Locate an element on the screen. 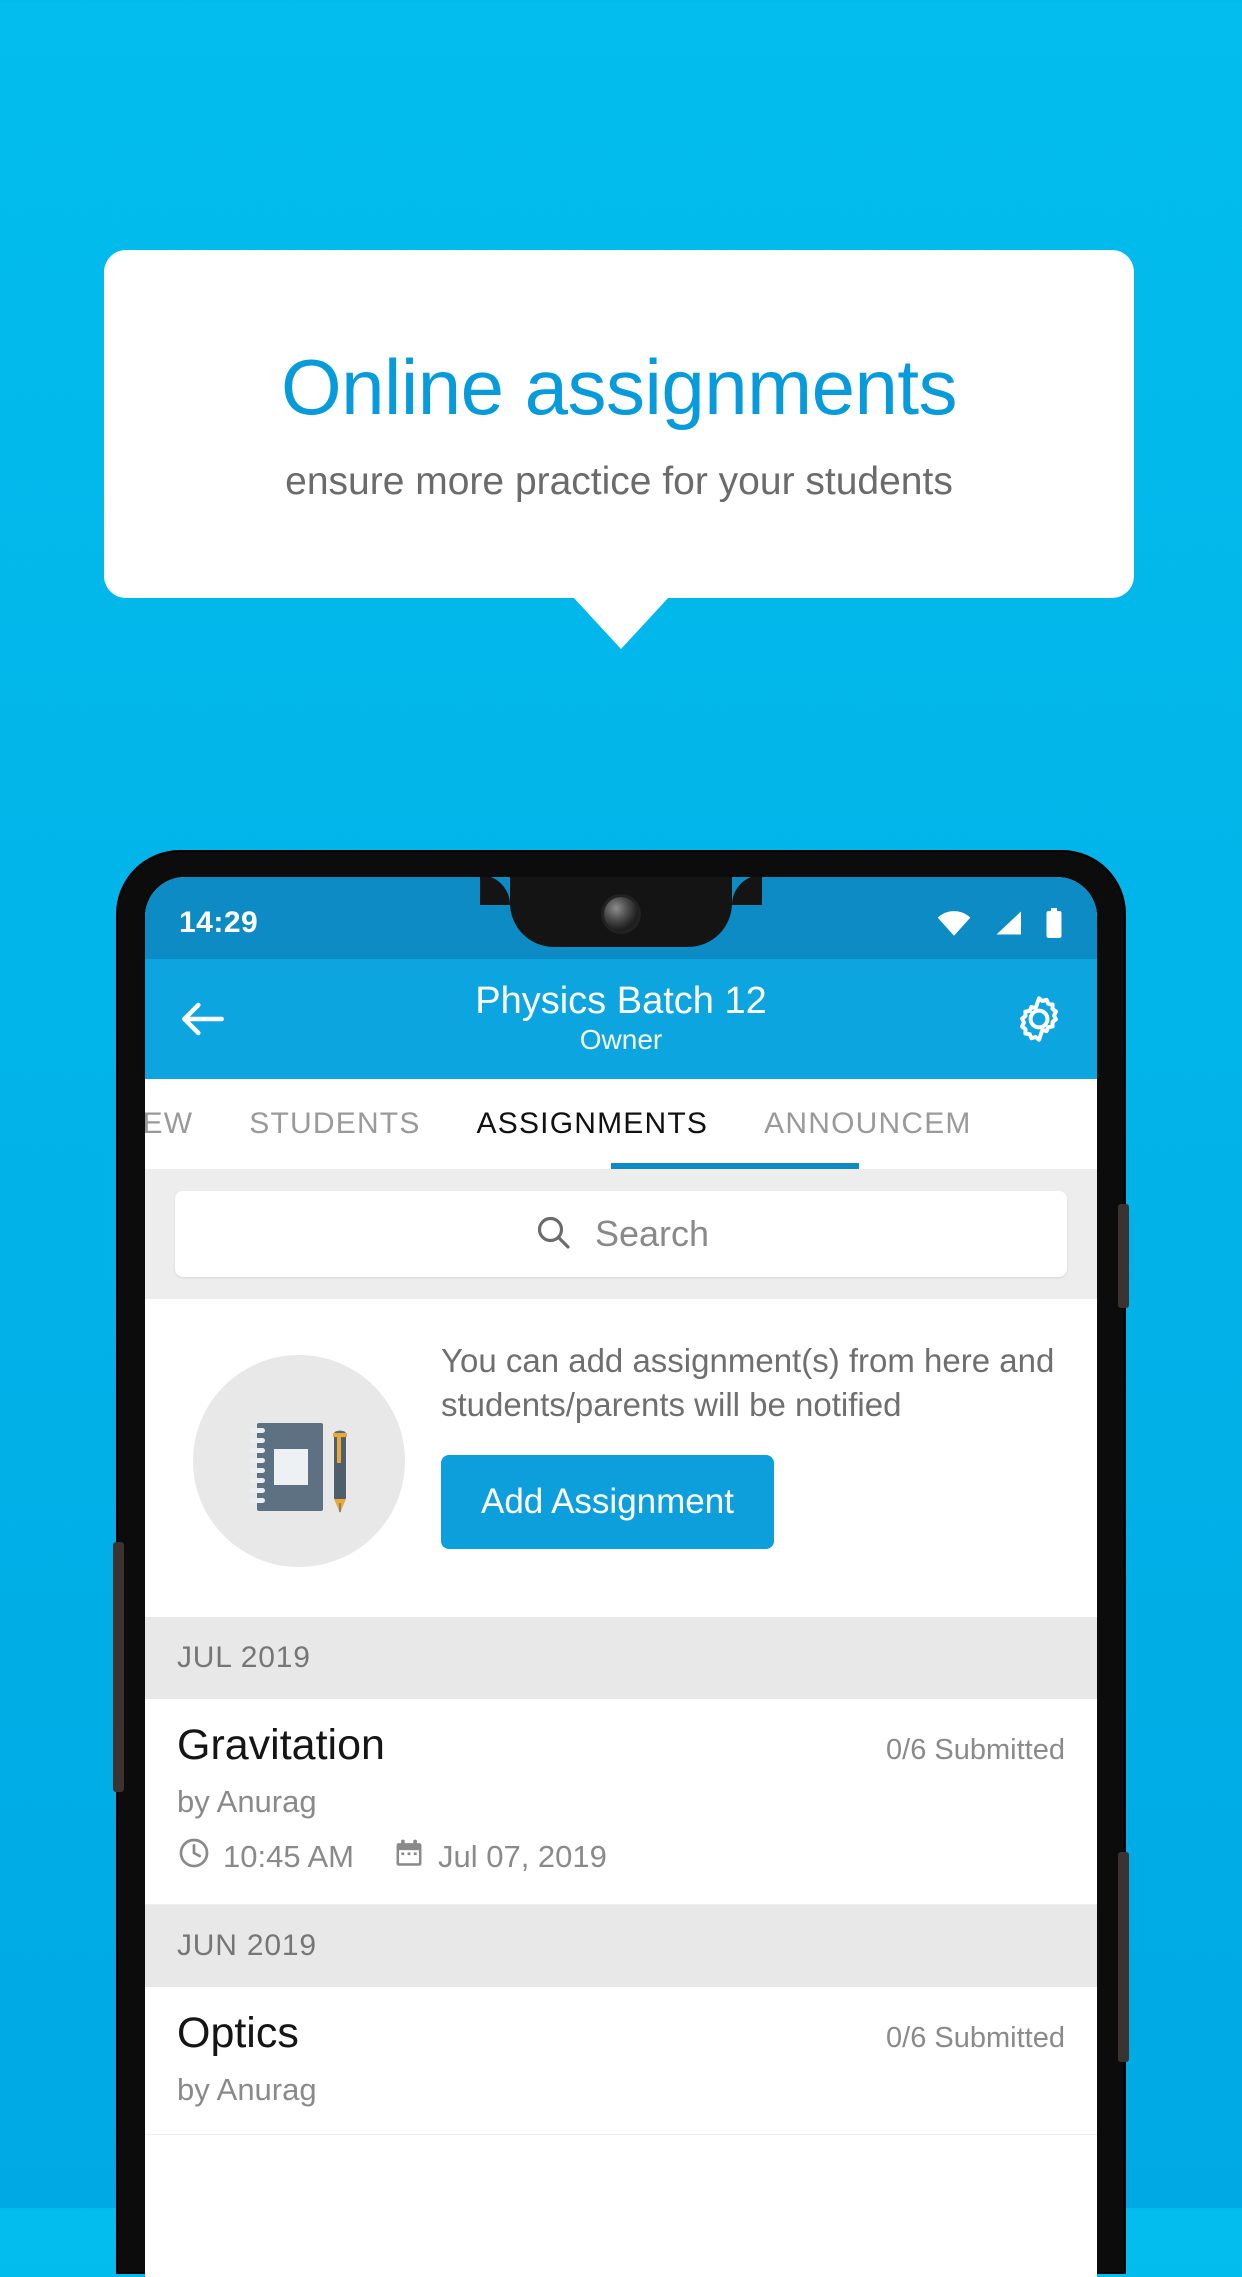 The height and width of the screenshot is (2277, 1242). promo-callout-tail is located at coordinates (621, 623).